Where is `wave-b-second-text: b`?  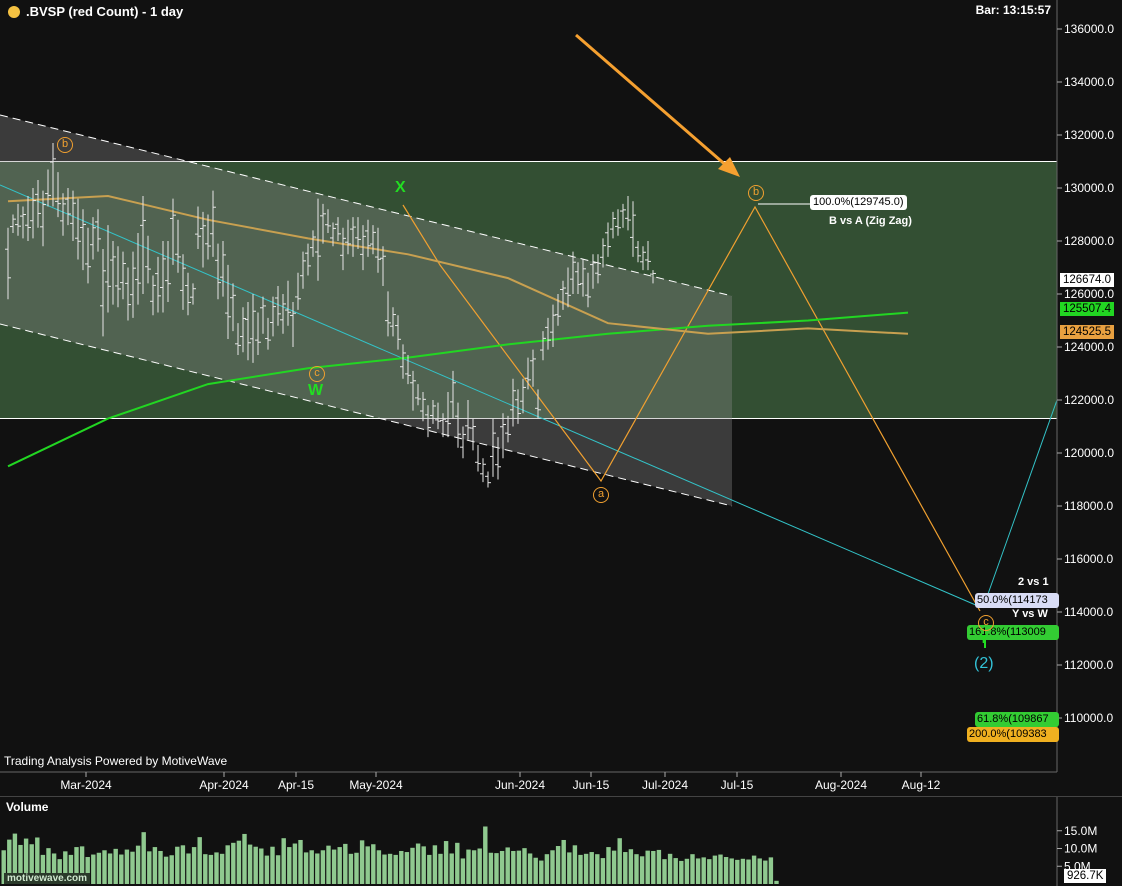 wave-b-second-text: b is located at coordinates (756, 192).